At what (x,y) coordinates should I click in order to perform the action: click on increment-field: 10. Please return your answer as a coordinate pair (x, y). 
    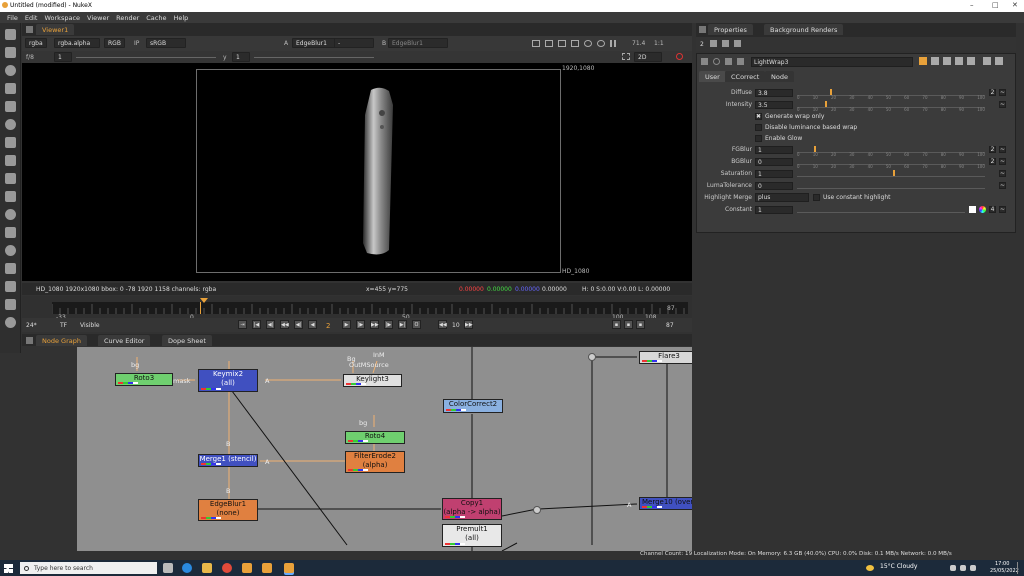
    Looking at the image, I should click on (456, 325).